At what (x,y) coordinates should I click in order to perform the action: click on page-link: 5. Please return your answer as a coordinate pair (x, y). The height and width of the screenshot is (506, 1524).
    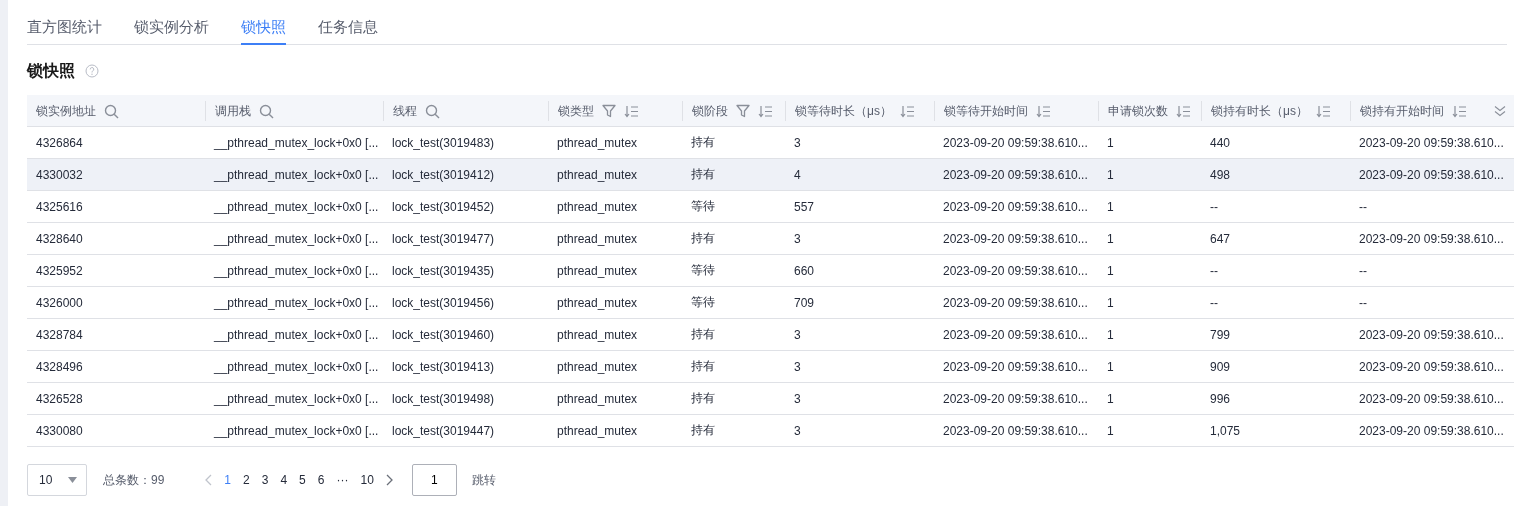
    Looking at the image, I should click on (302, 480).